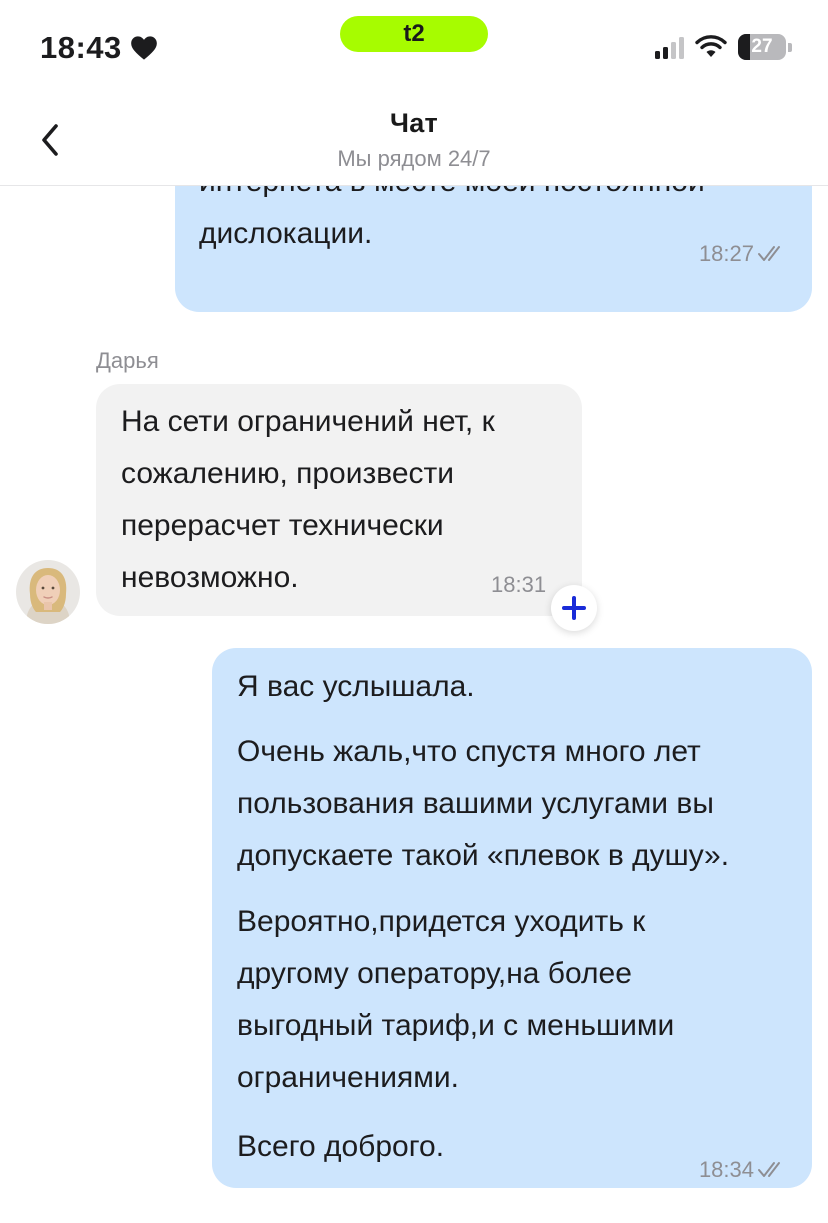 Image resolution: width=828 pixels, height=1223 pixels. I want to click on plus-icon, so click(574, 608).